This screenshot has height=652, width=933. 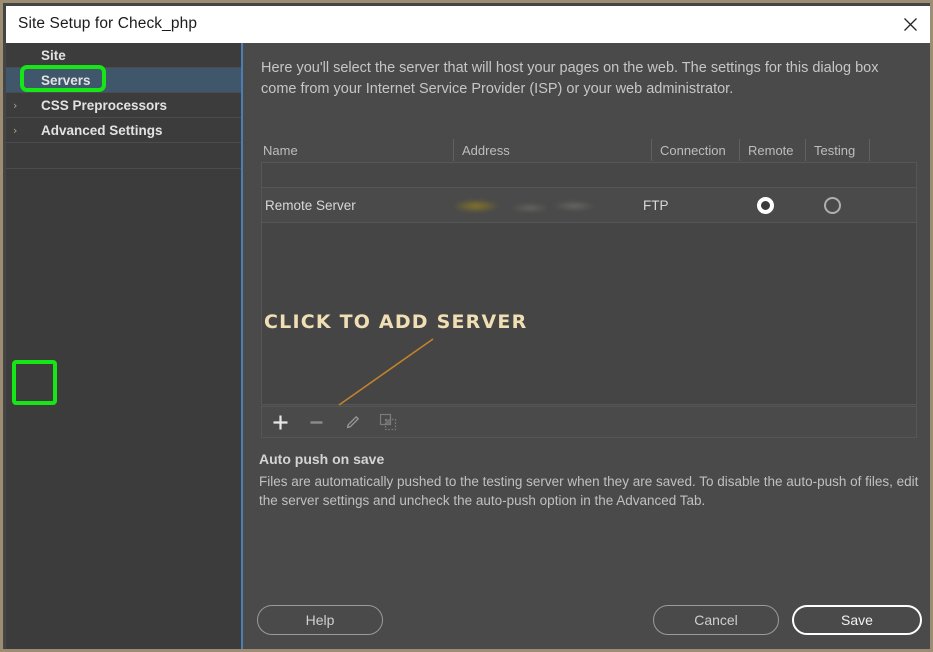 I want to click on edit-server-pencil-icon, so click(x=352, y=422).